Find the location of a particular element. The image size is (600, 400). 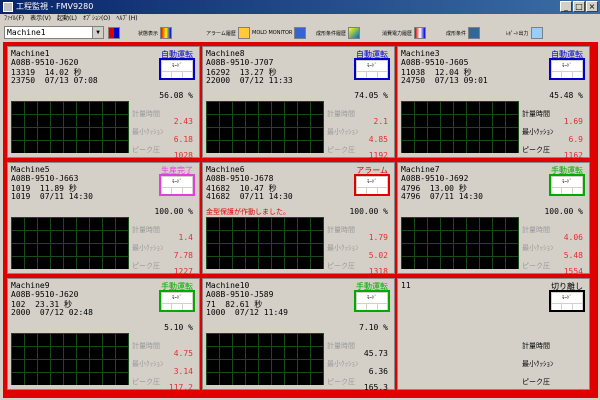

alarm-history-button: アラーム履歴 is located at coordinates (228, 33).